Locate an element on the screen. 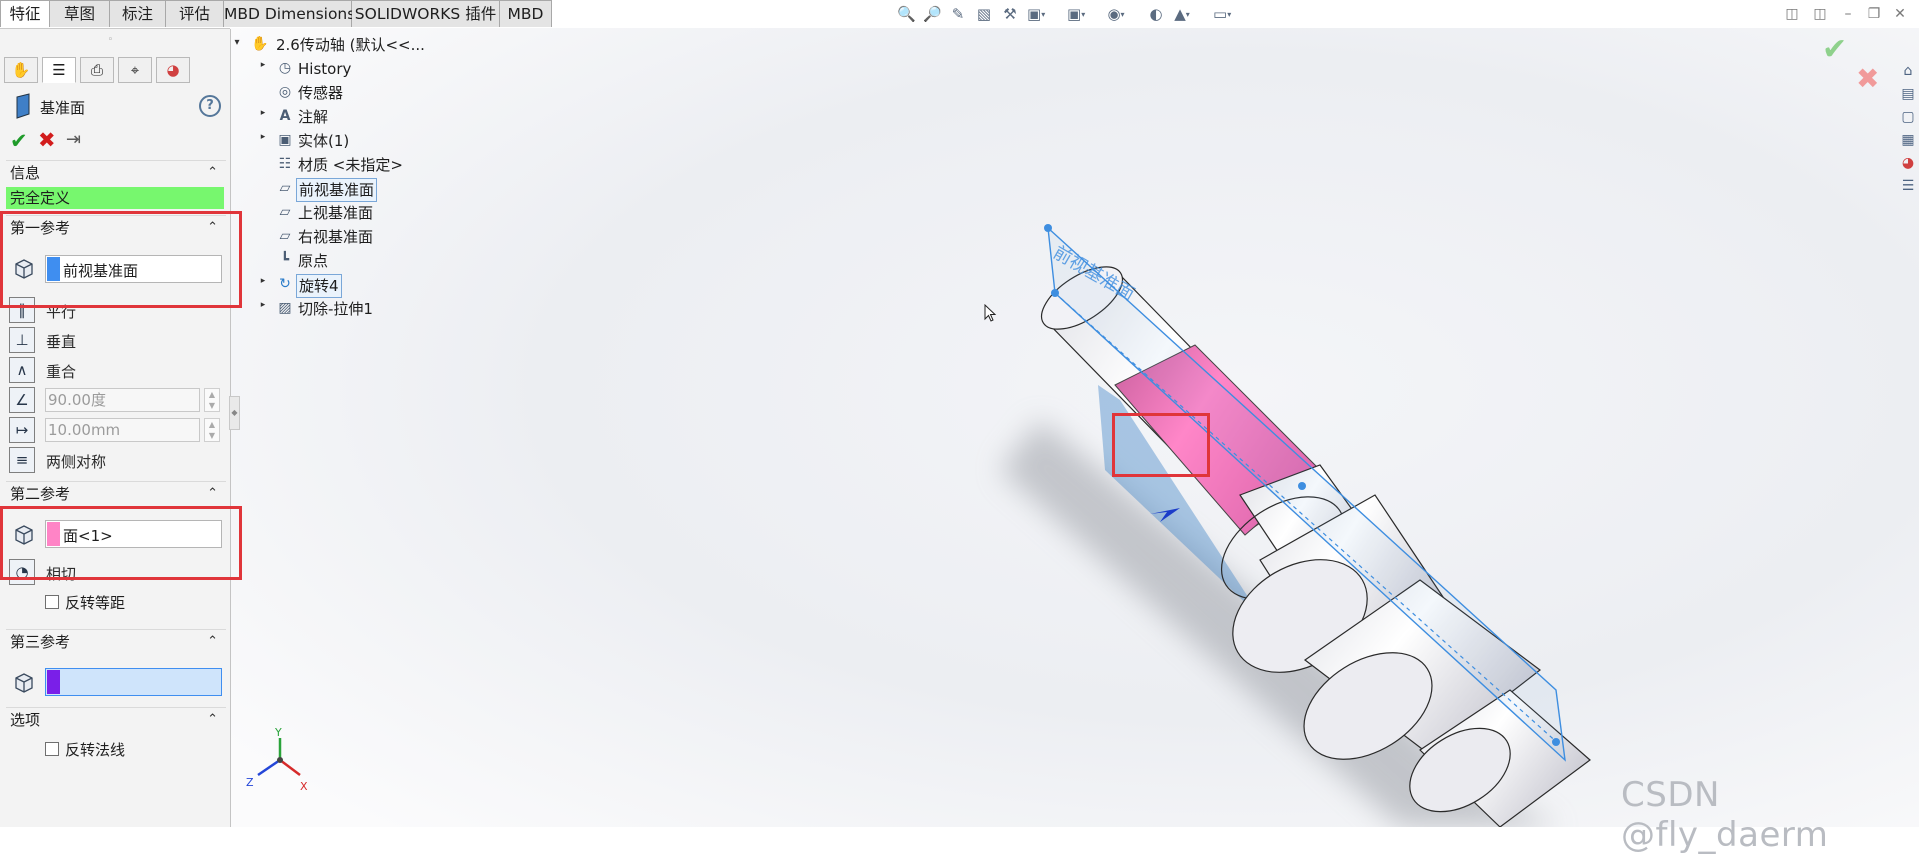 This screenshot has width=1919, height=855. axis-y-label: Y is located at coordinates (278, 732).